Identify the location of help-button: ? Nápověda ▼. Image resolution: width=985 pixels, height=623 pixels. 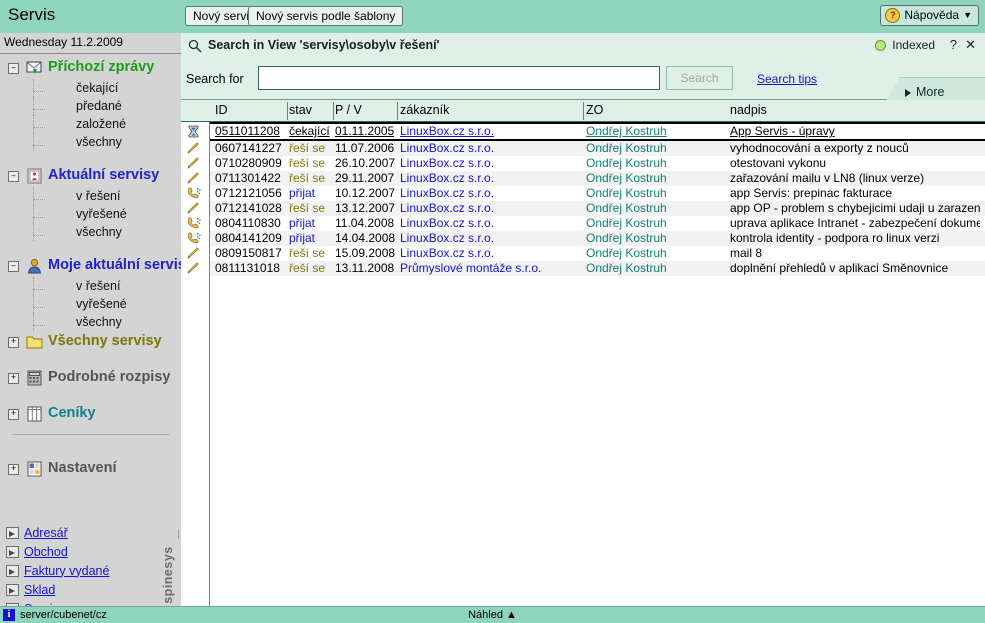
(929, 15).